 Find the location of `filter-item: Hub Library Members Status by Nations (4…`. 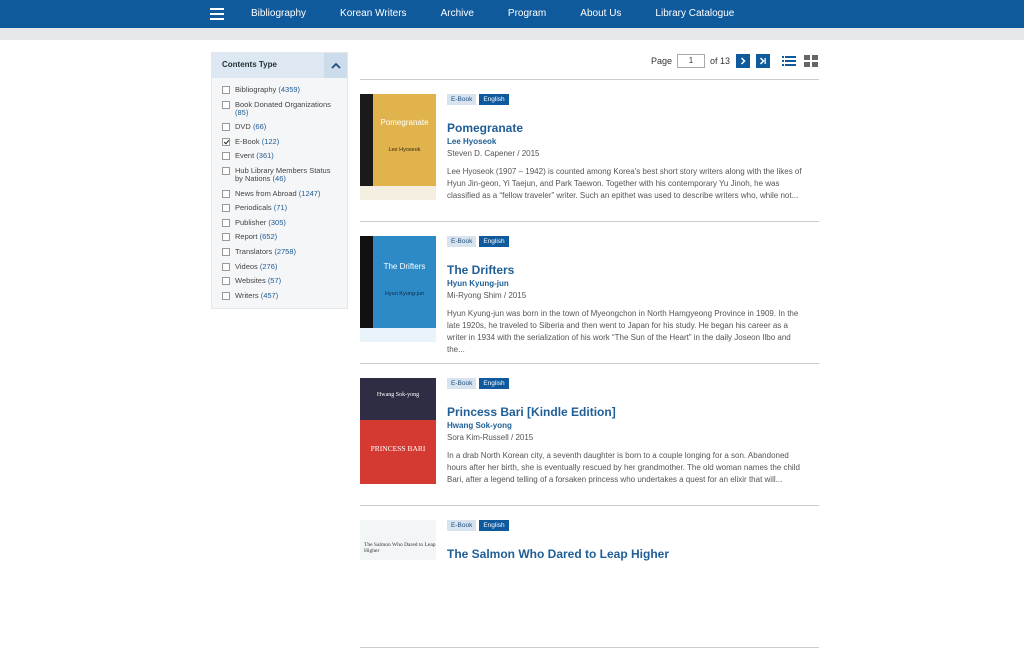

filter-item: Hub Library Members Status by Nations (4… is located at coordinates (279, 174).